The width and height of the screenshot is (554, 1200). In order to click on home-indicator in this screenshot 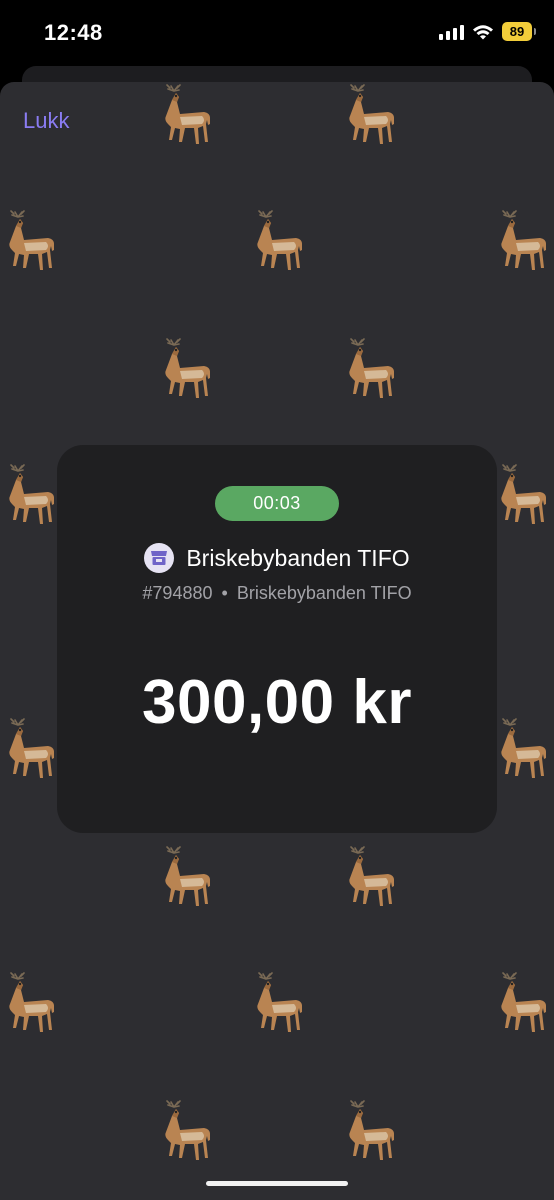, I will do `click(277, 1183)`.